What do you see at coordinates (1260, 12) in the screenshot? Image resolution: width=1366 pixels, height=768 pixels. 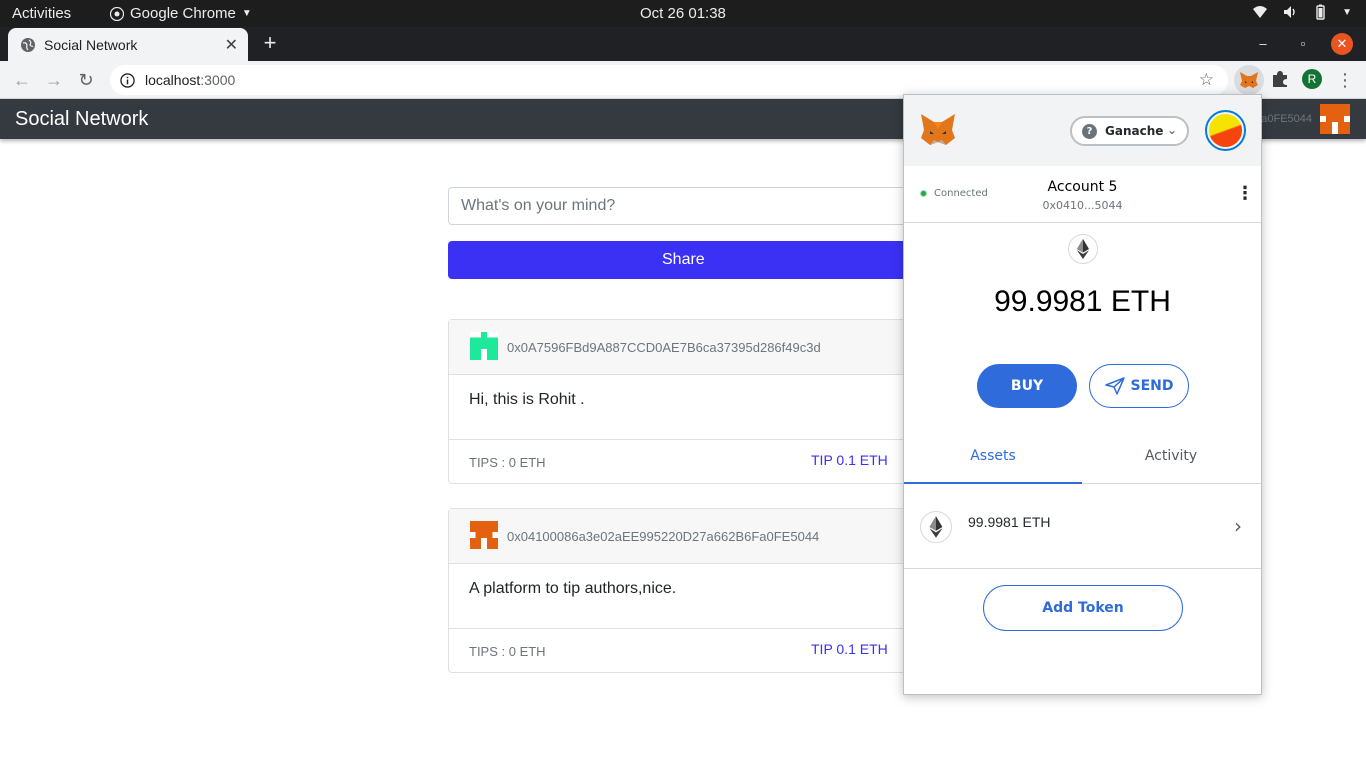 I see `wifi-icon` at bounding box center [1260, 12].